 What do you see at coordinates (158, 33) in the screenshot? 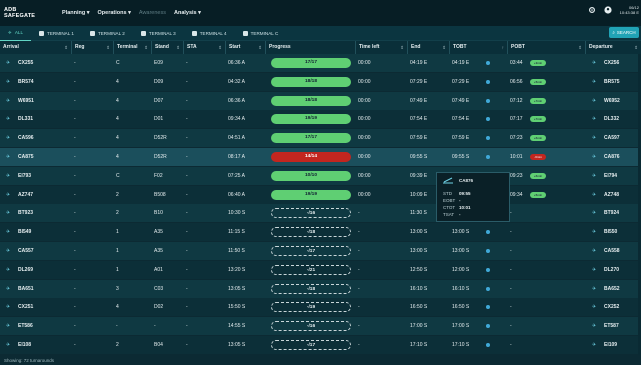
I see `tab-terminal-3: TERMINAL 3` at bounding box center [158, 33].